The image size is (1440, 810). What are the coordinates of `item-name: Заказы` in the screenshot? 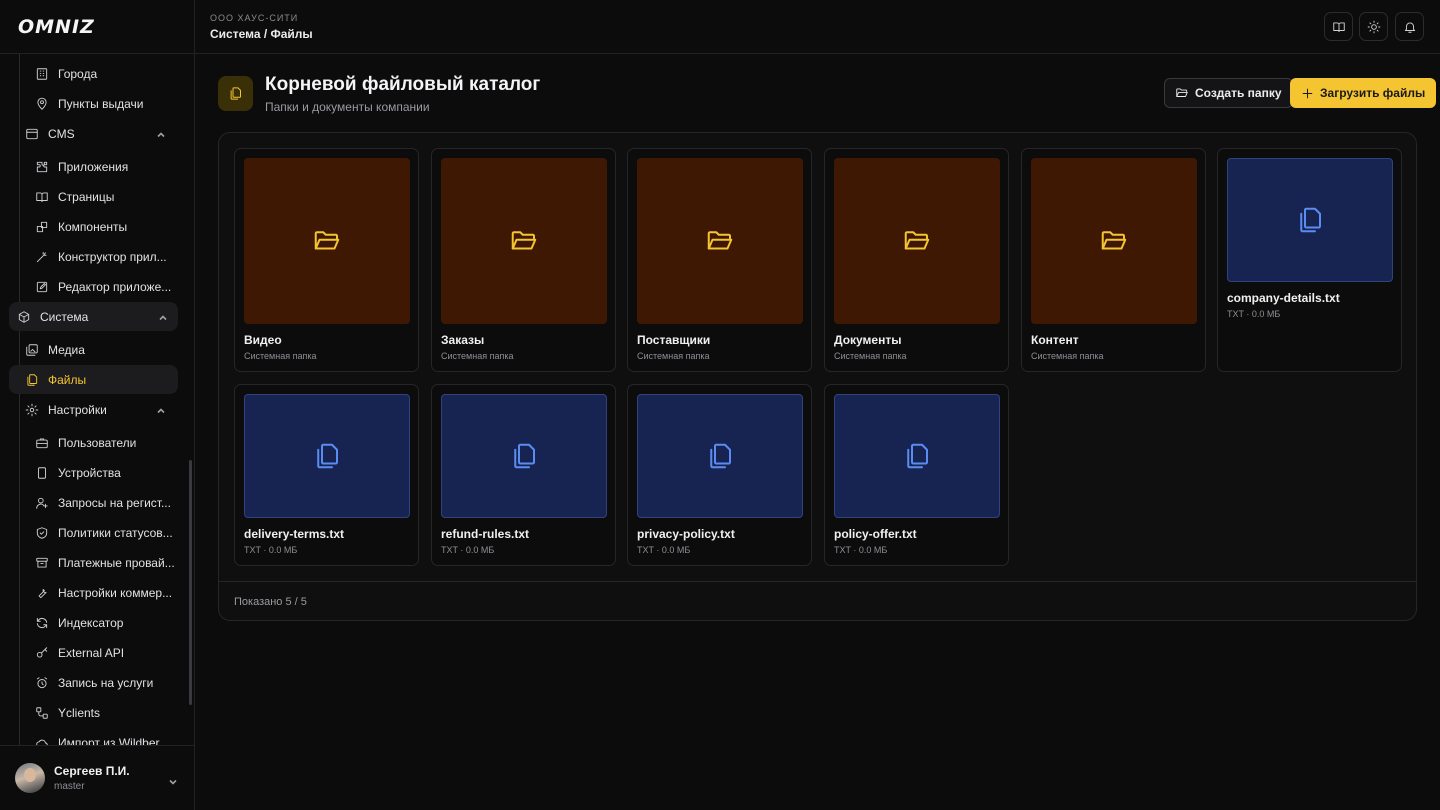 It's located at (463, 340).